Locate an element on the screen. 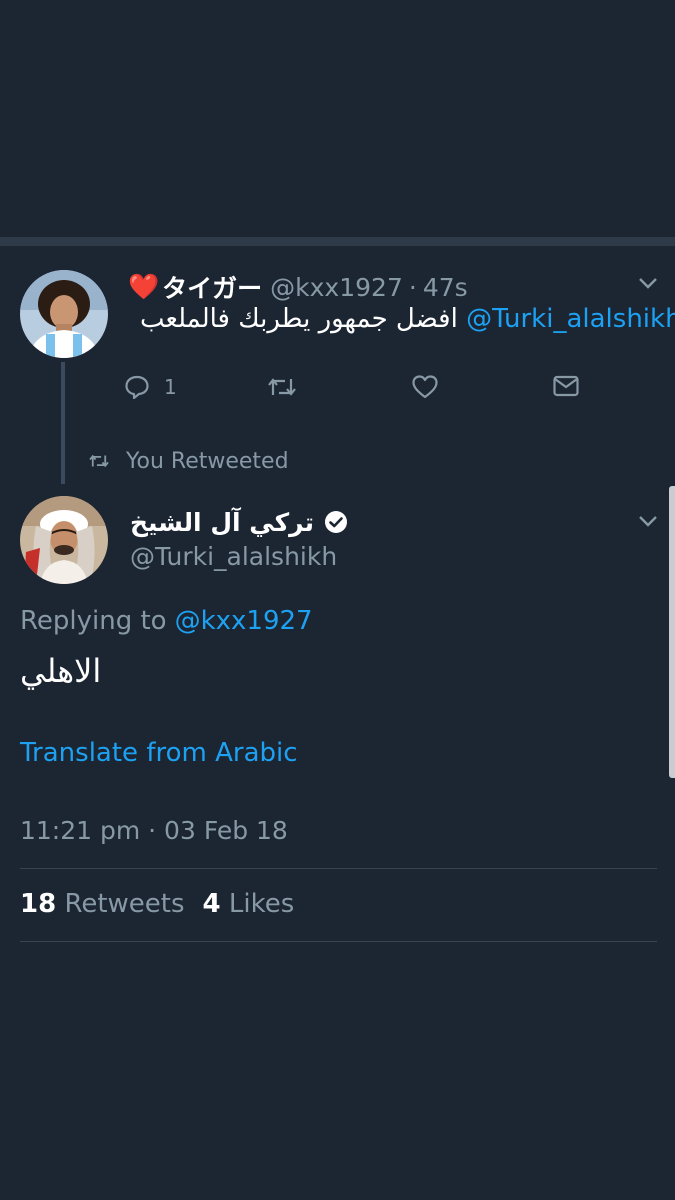 The width and height of the screenshot is (675, 1200). tweet-body: الاهلي is located at coordinates (61, 671).